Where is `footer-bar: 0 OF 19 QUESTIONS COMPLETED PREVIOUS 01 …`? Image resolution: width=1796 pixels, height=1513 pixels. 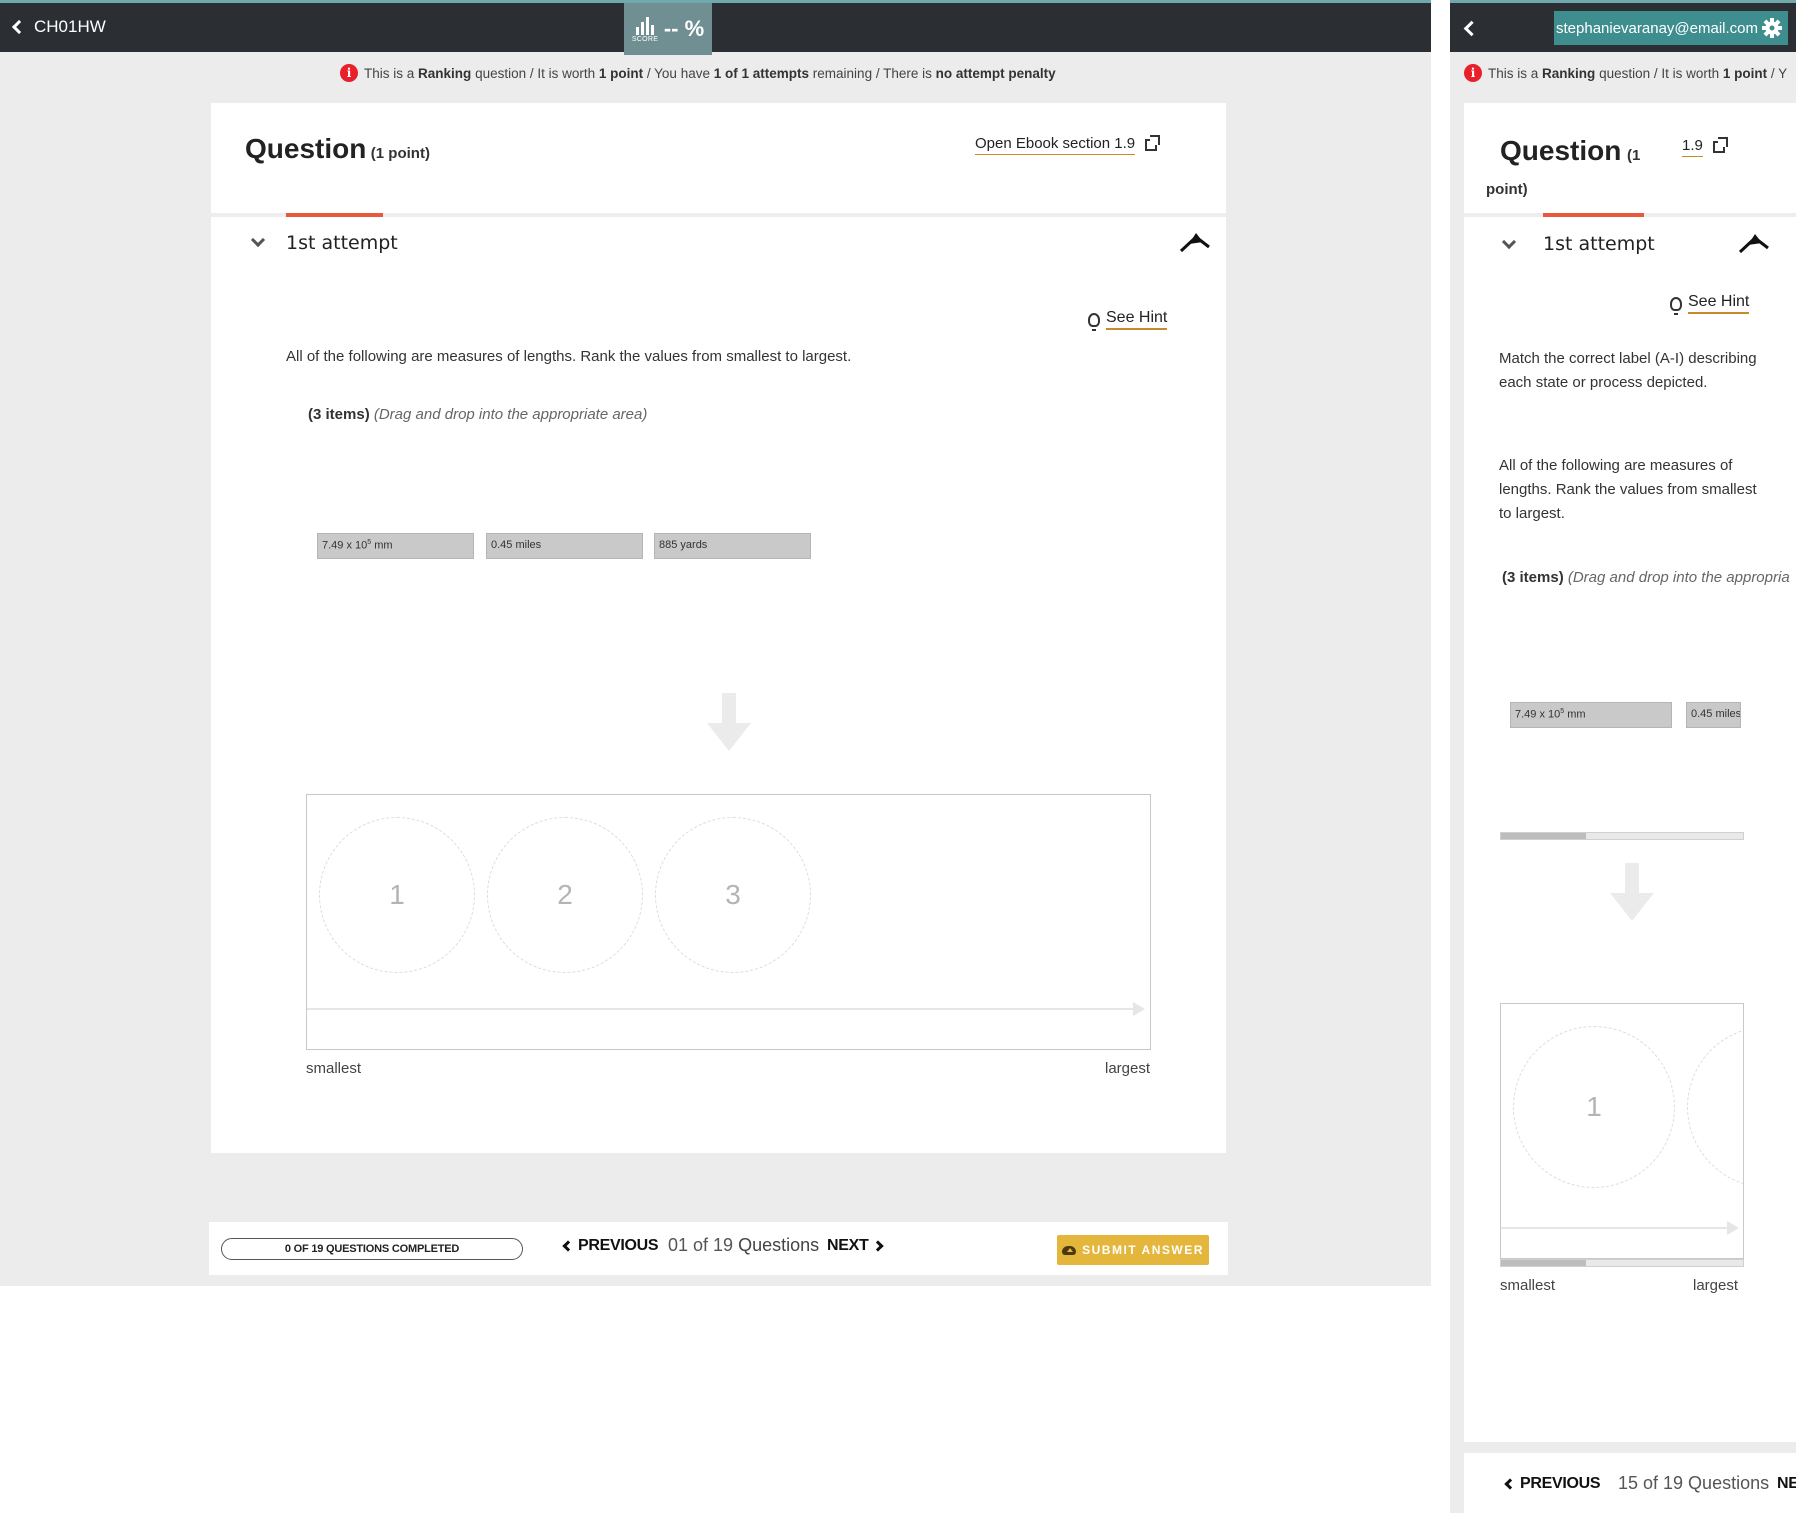 footer-bar: 0 OF 19 QUESTIONS COMPLETED PREVIOUS 01 … is located at coordinates (718, 1248).